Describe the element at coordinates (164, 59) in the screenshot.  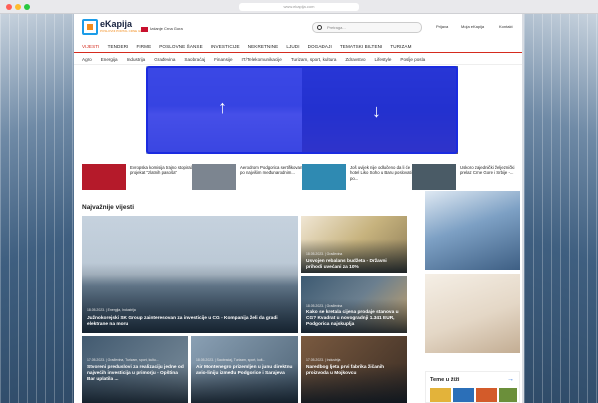
I see `subnav-gradjevina: Građevina` at that location.